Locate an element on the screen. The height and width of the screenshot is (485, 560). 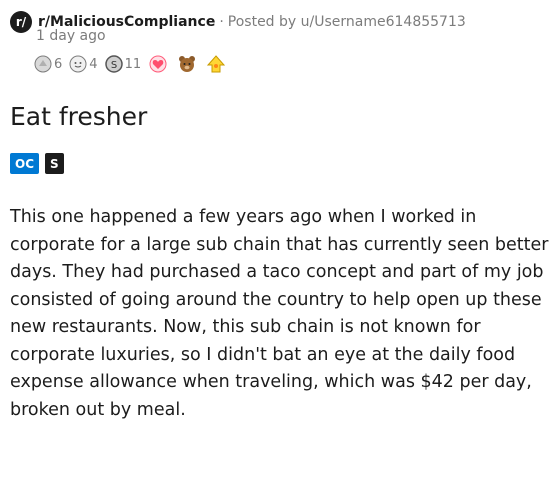
award-up-arrow is located at coordinates (219, 64).